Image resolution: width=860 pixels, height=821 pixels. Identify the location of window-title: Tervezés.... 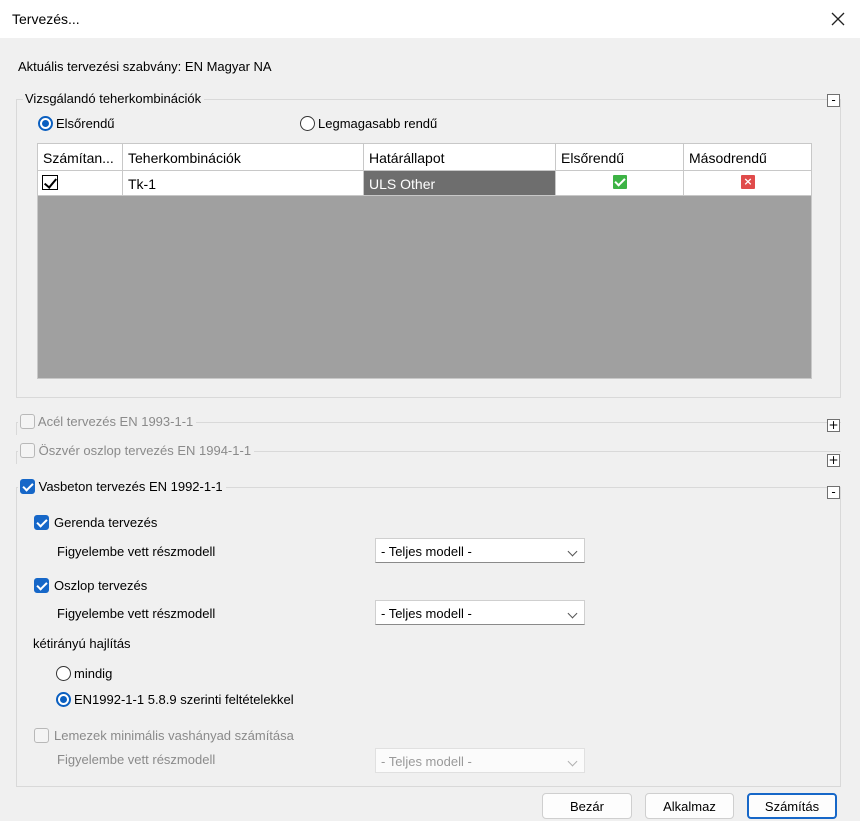
(46, 19).